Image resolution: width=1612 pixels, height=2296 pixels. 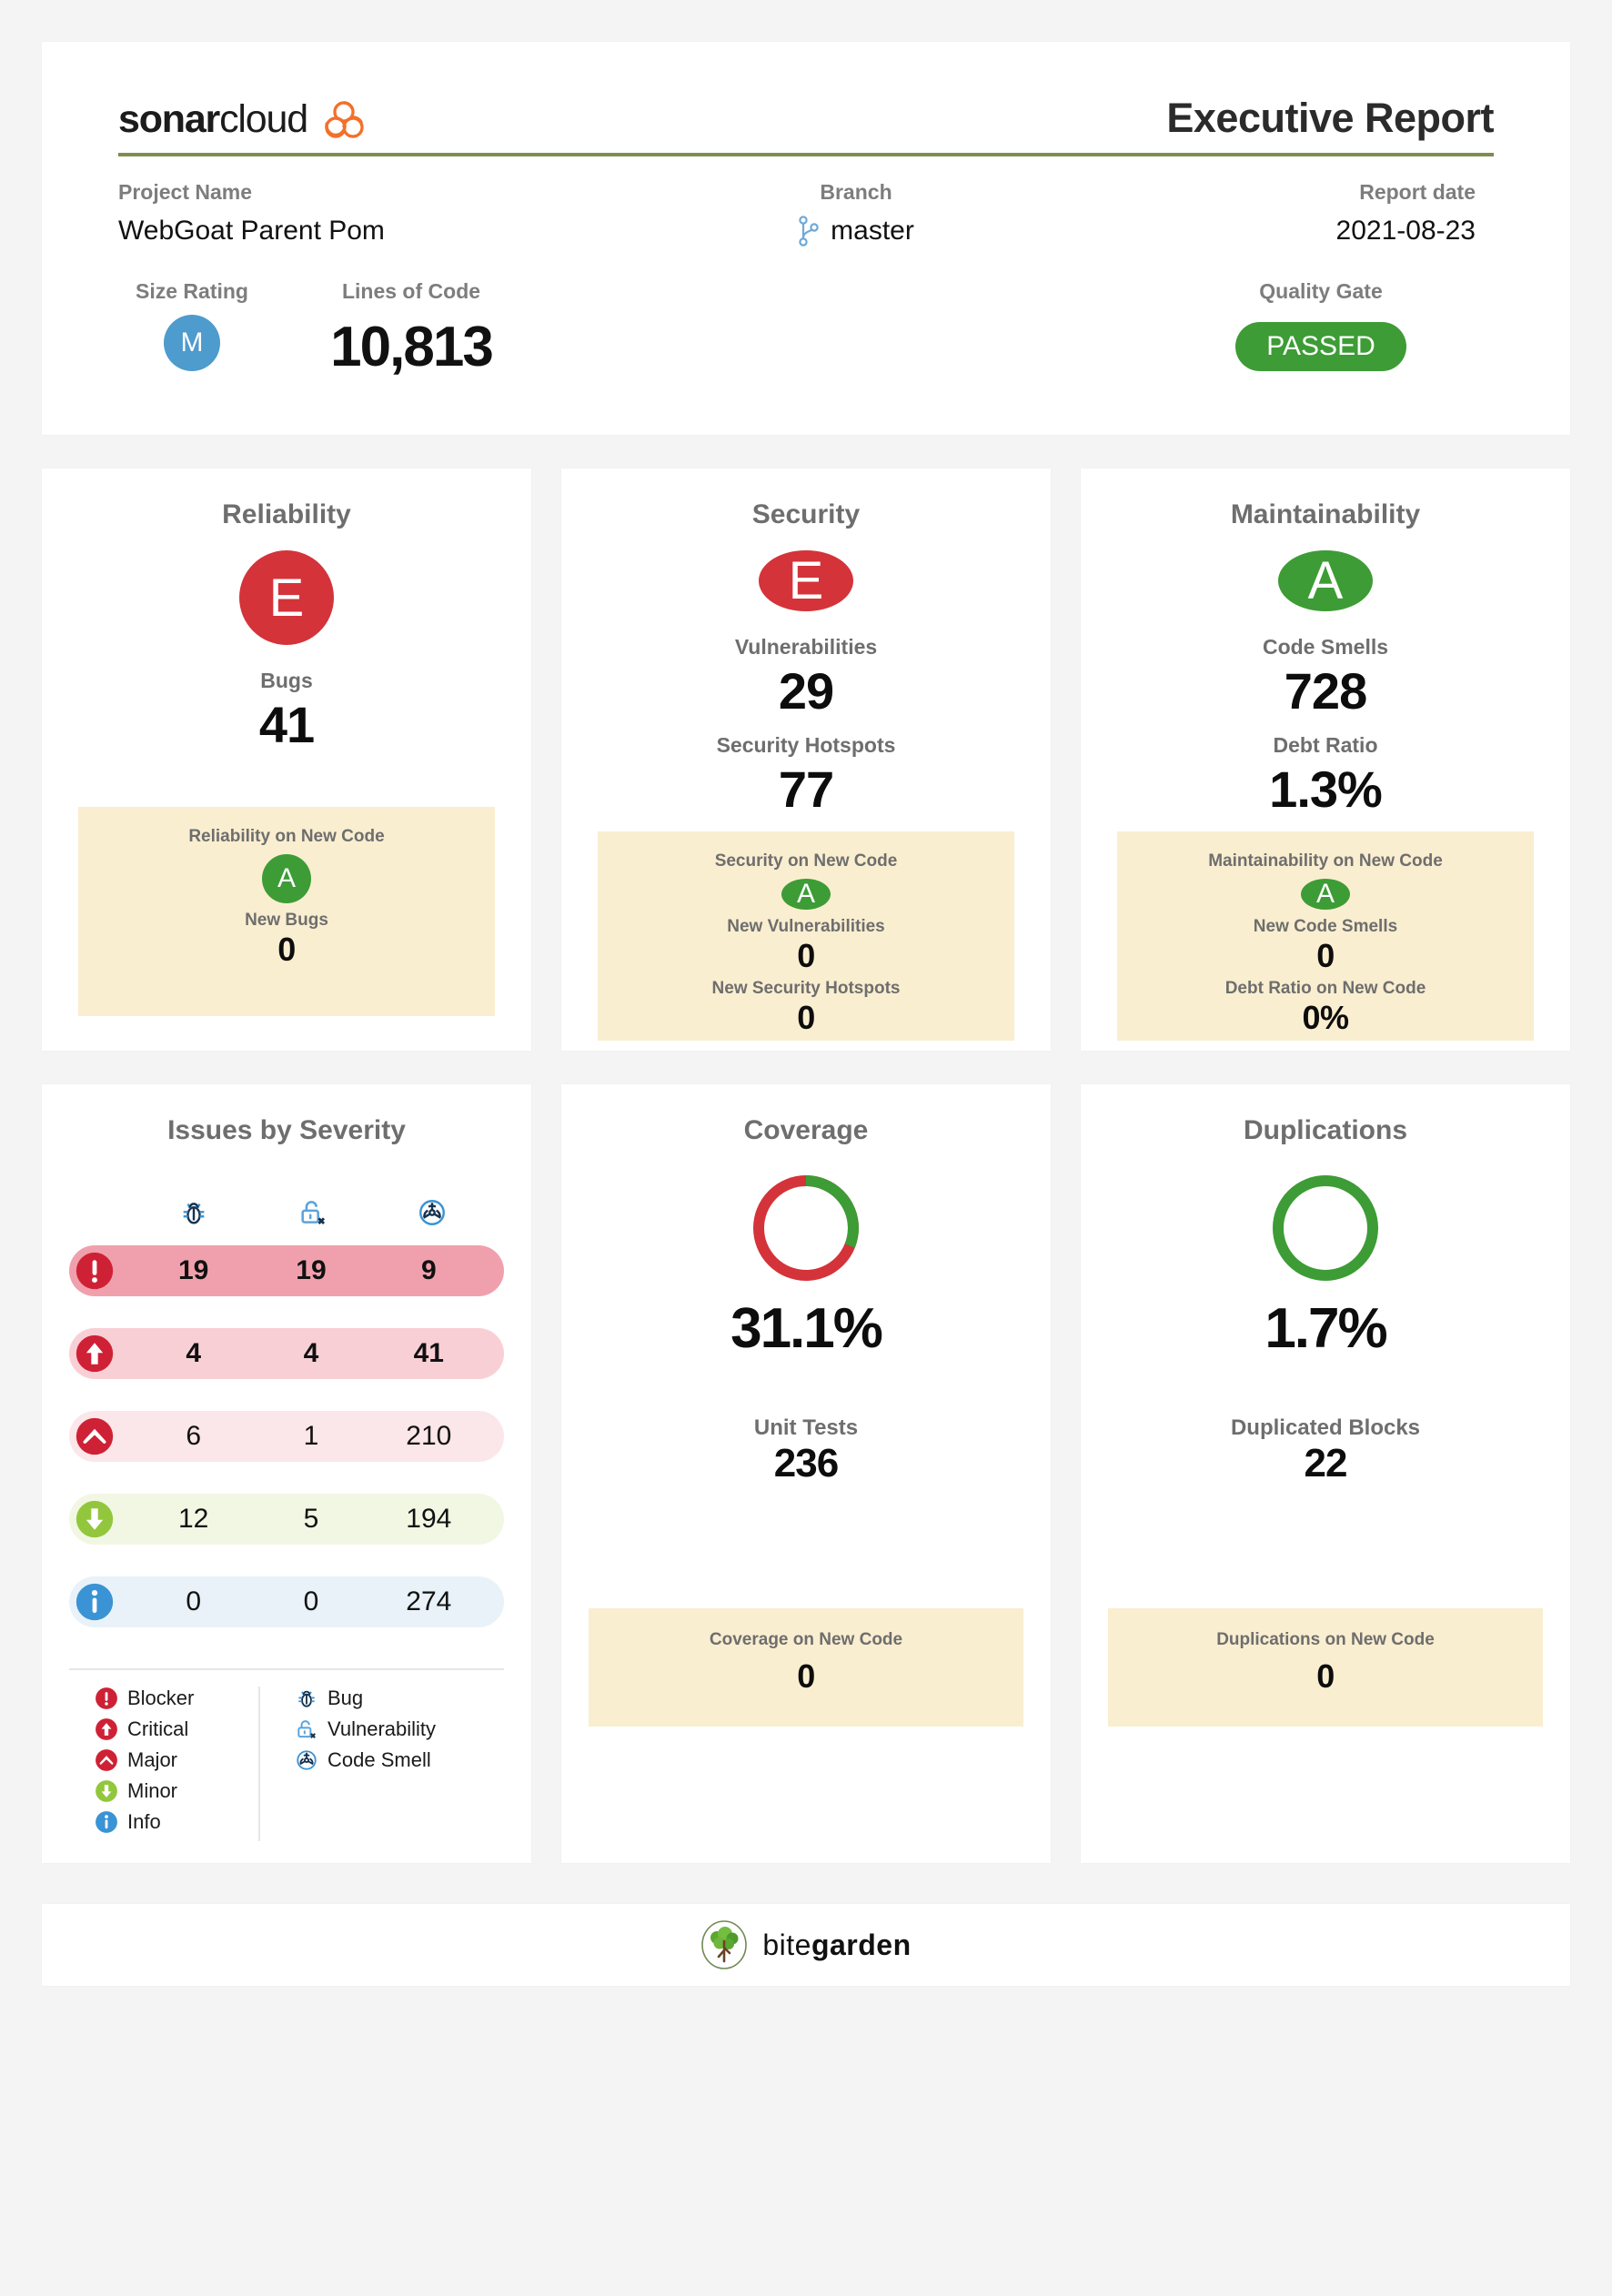 I want to click on security-new-code-title: Security on New Code, so click(x=806, y=861).